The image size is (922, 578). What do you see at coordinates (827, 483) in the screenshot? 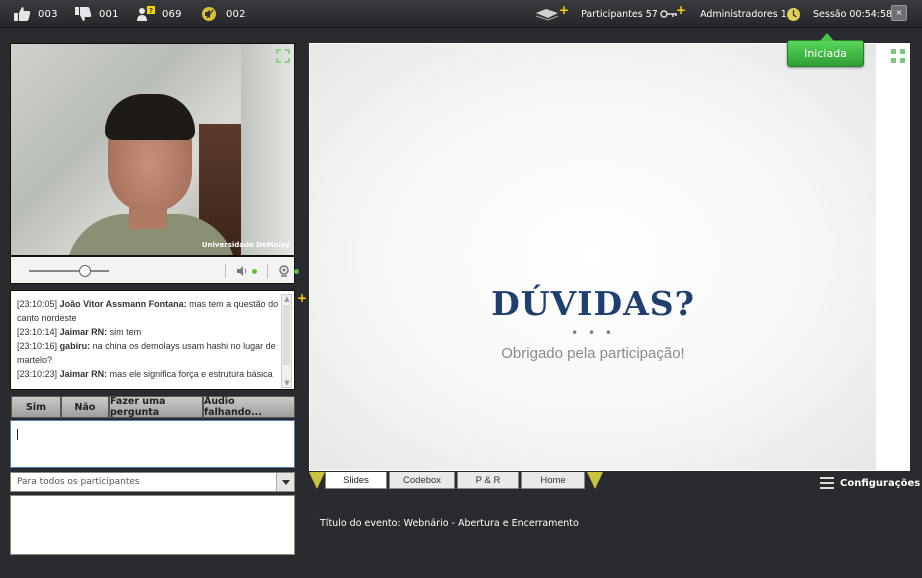
I see `settings-list-icon` at bounding box center [827, 483].